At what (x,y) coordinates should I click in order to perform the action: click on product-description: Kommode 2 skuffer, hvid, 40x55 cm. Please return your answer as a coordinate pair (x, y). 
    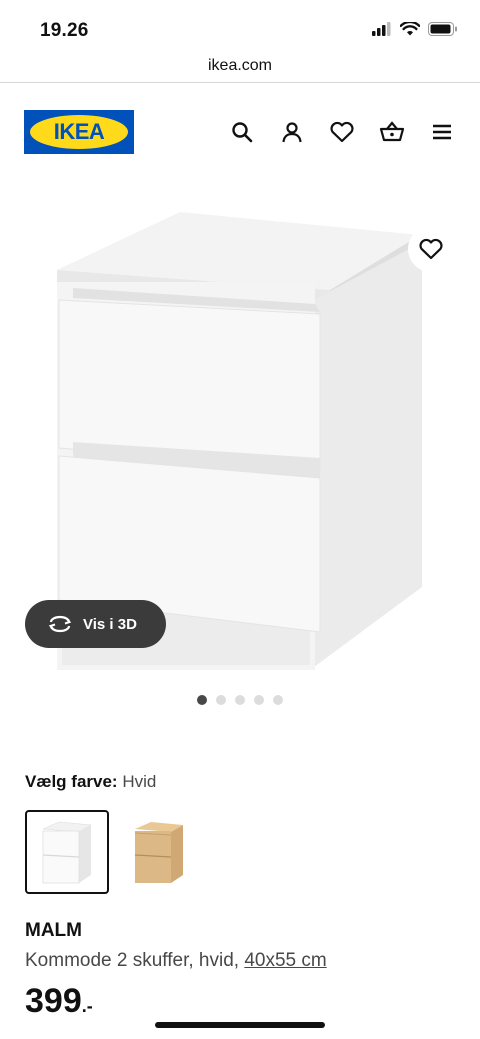
    Looking at the image, I should click on (176, 961).